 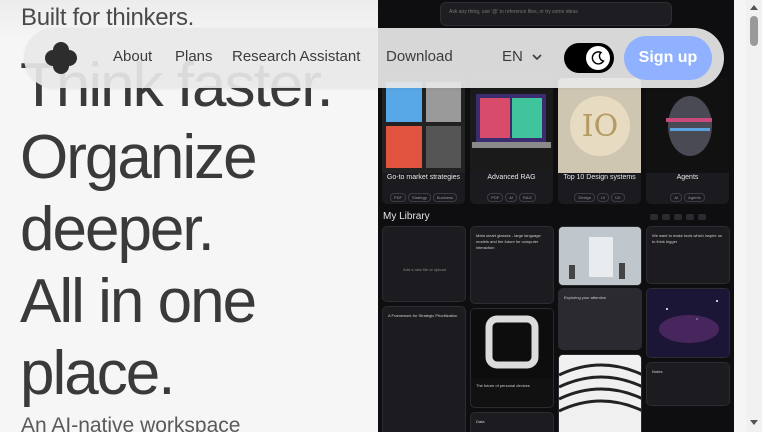 What do you see at coordinates (131, 423) in the screenshot?
I see `hero-subline: An AI-native workspace` at bounding box center [131, 423].